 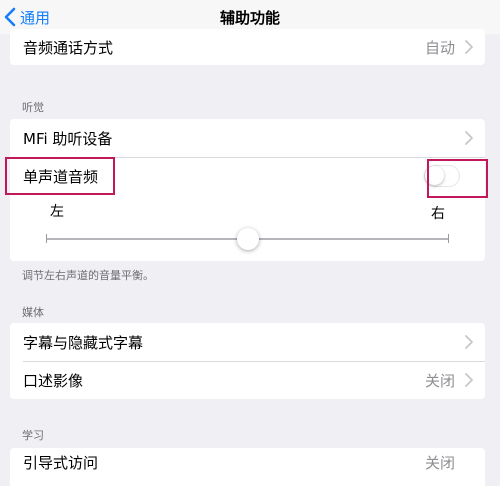 I want to click on subtitles-row: 字幕与隐藏式字幕, so click(x=247, y=342).